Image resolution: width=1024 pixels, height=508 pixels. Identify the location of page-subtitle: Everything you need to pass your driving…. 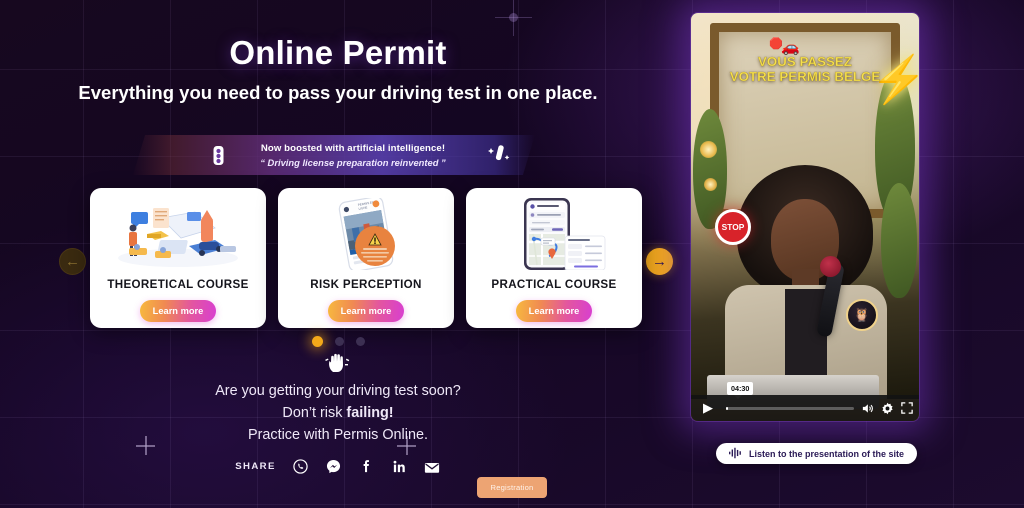
(338, 92).